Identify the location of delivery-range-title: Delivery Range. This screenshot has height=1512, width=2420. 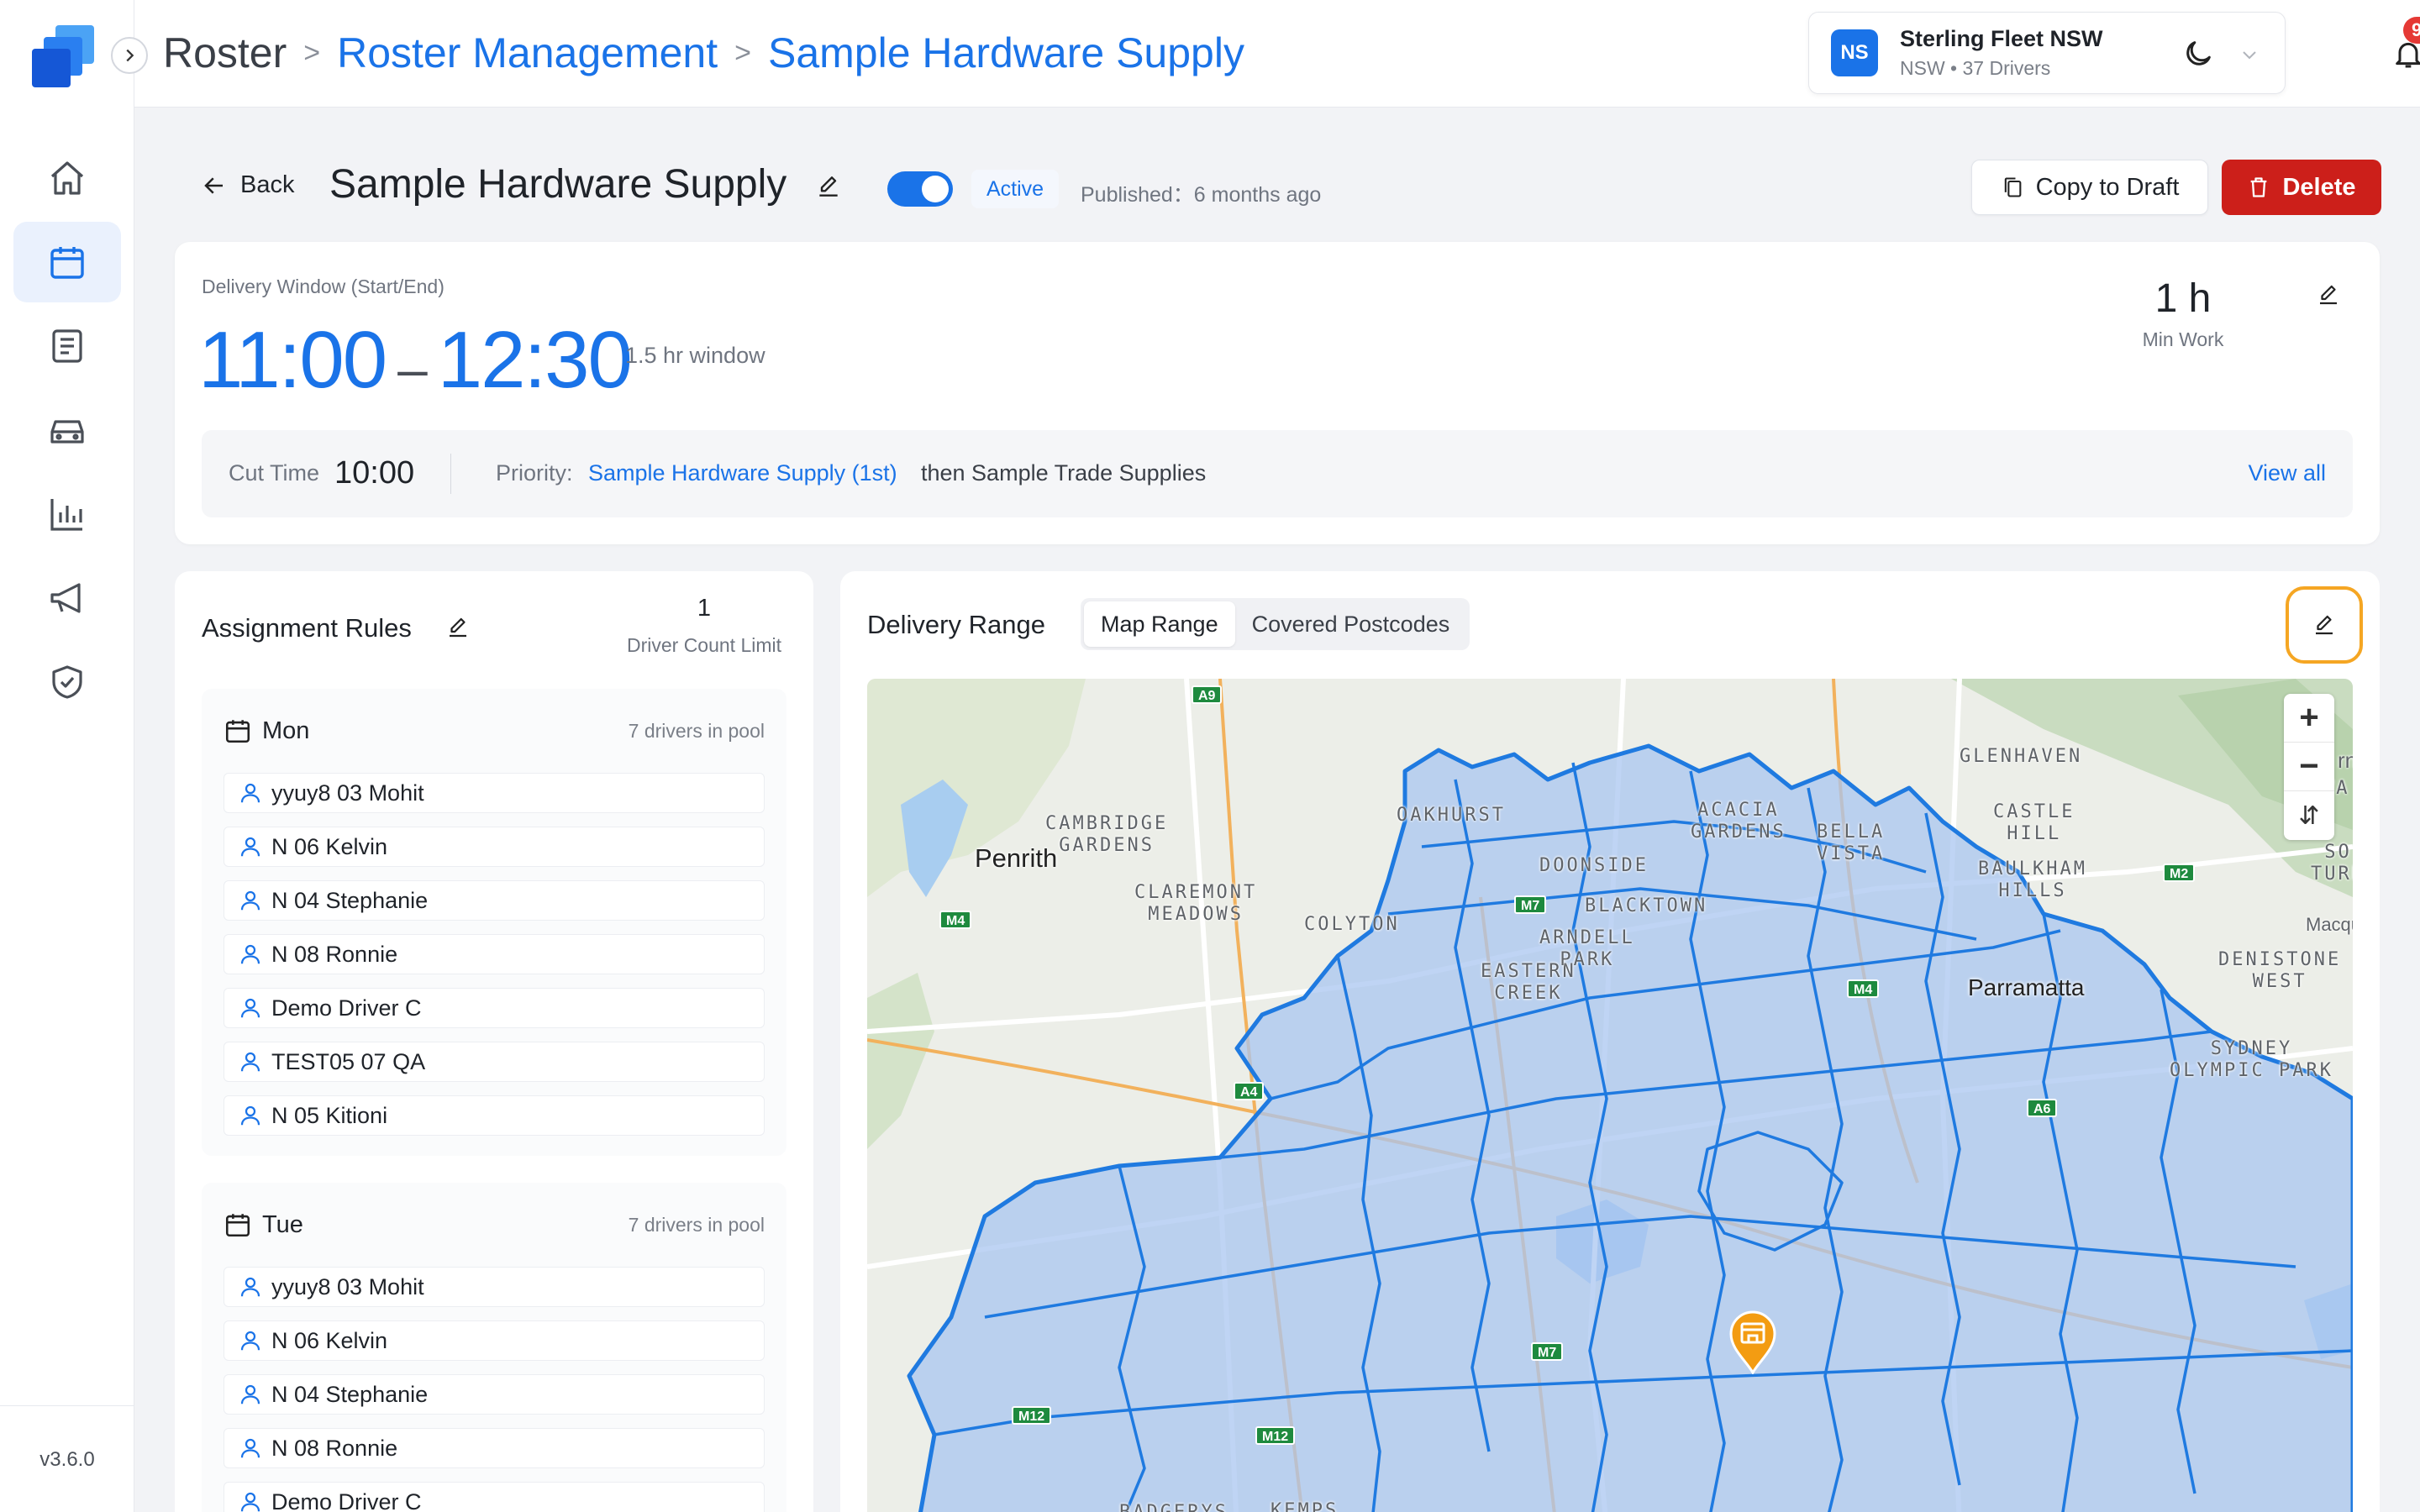
(956, 624).